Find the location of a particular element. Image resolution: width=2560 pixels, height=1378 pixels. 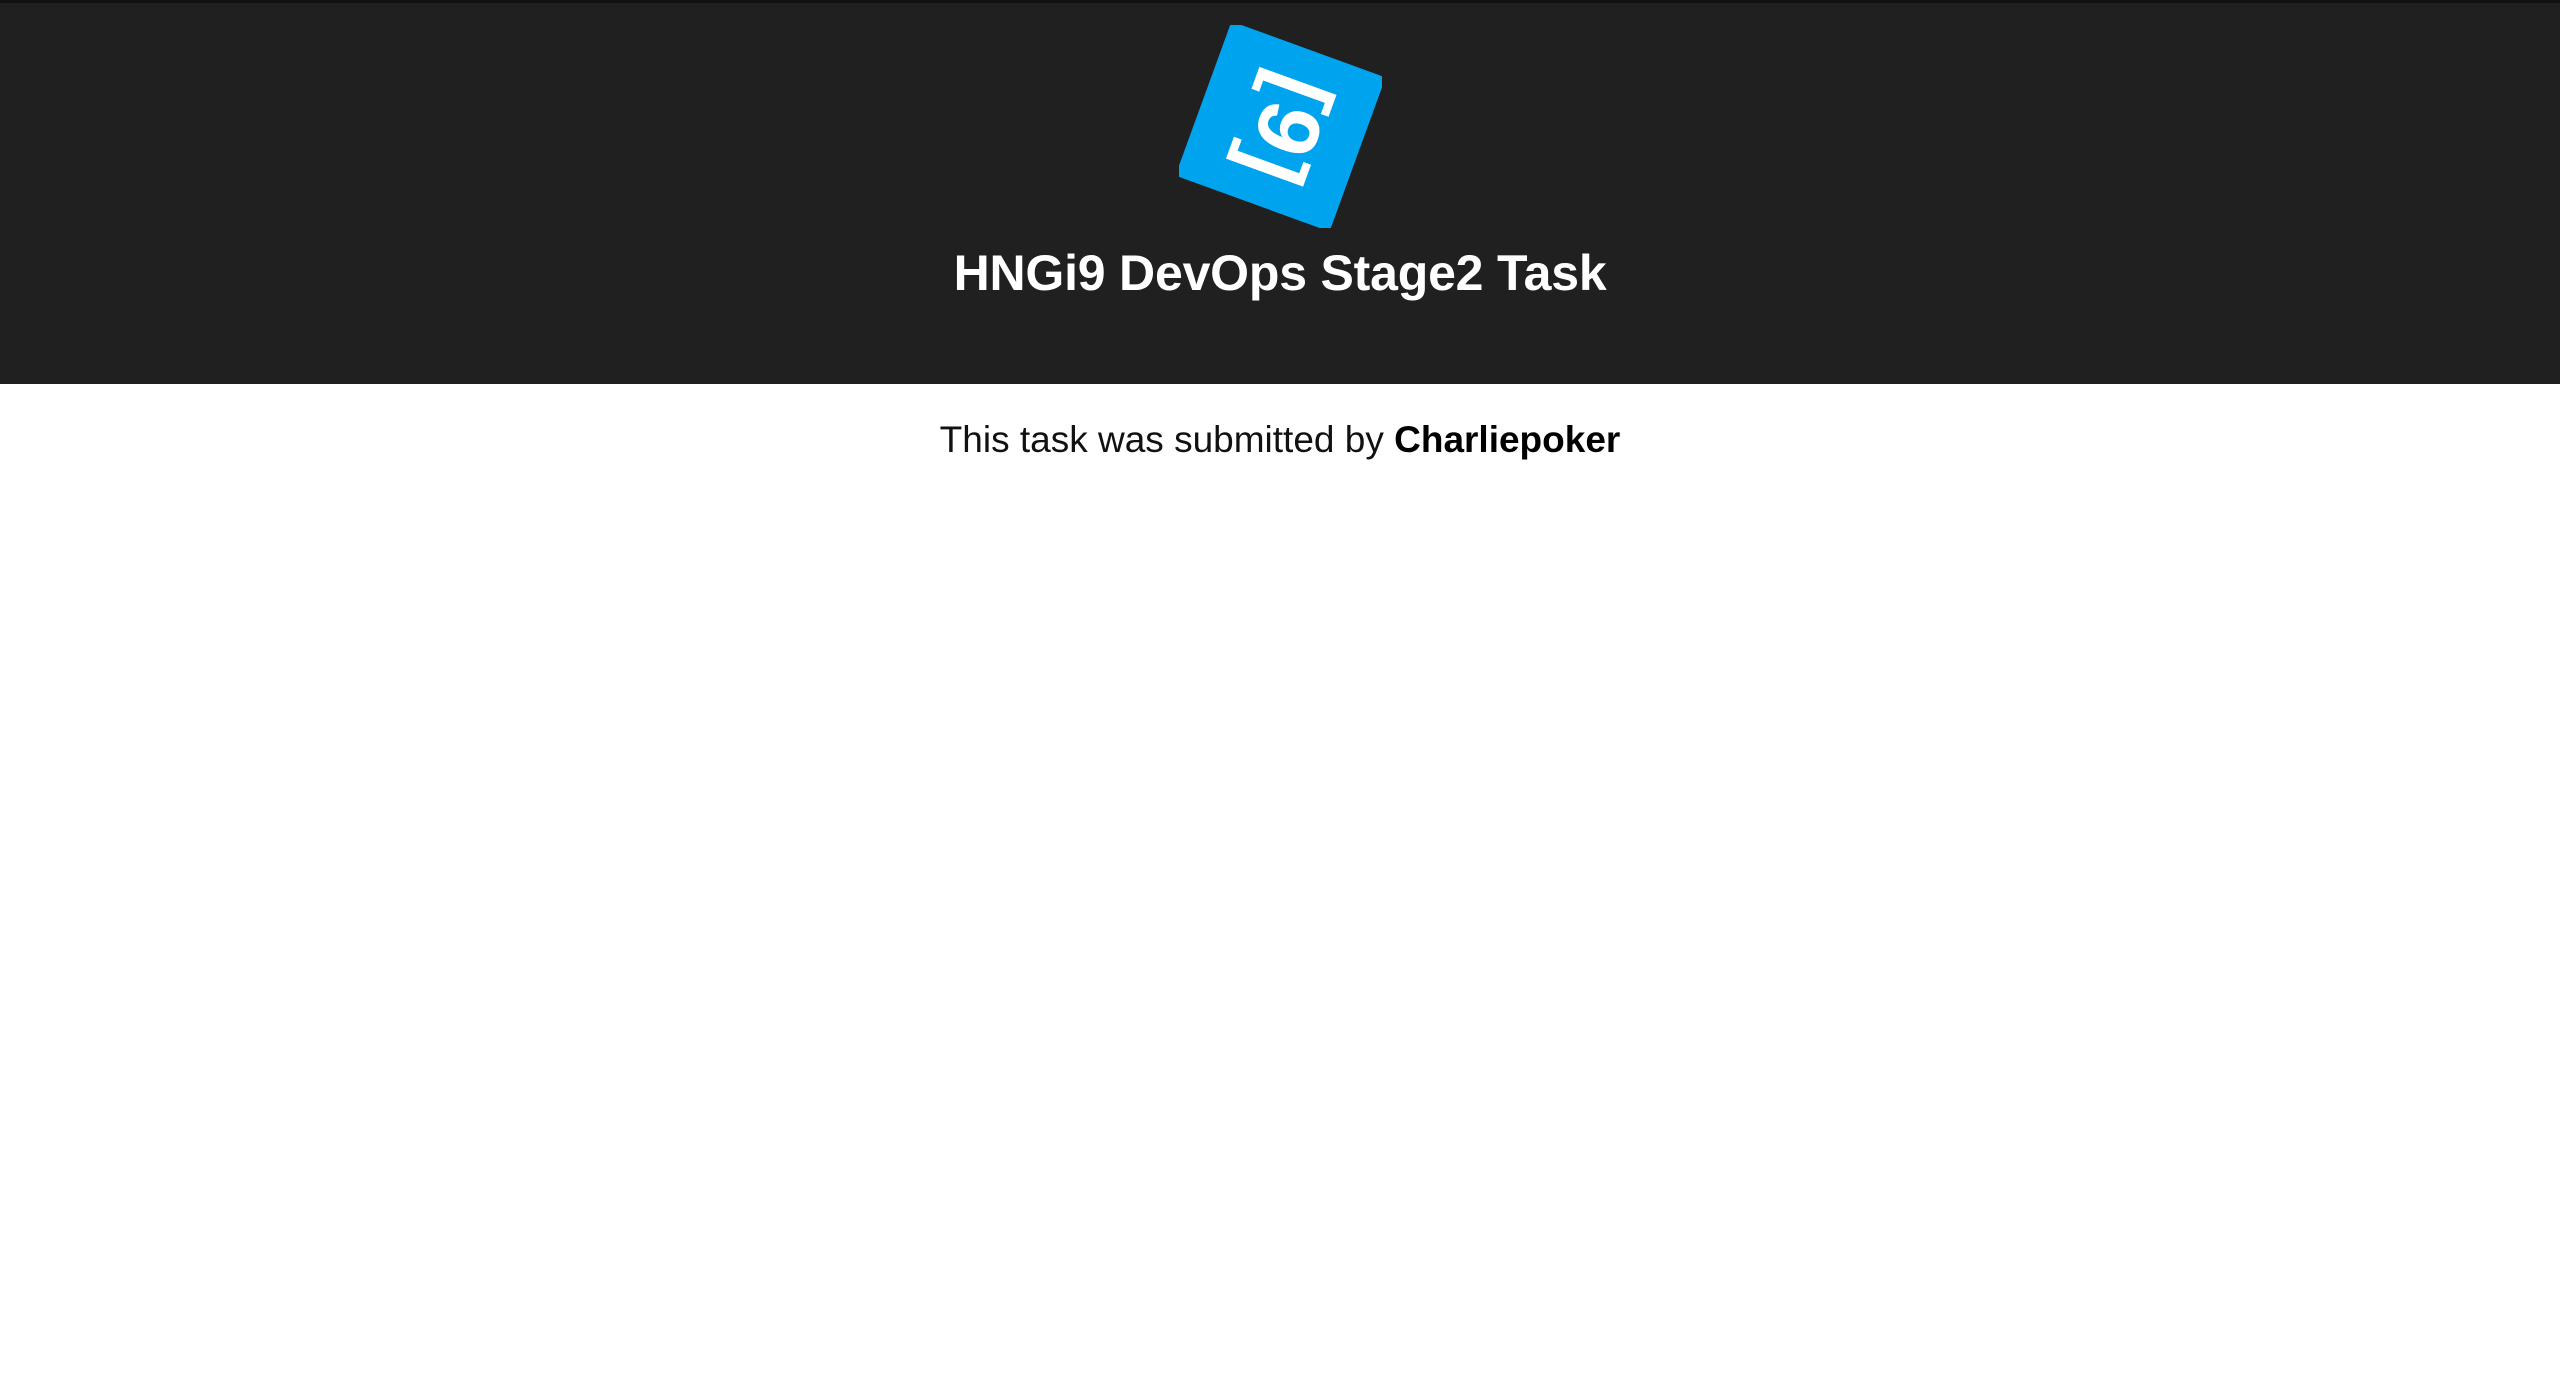

submission-text: This task was submitted by Charliepoker is located at coordinates (1280, 440).